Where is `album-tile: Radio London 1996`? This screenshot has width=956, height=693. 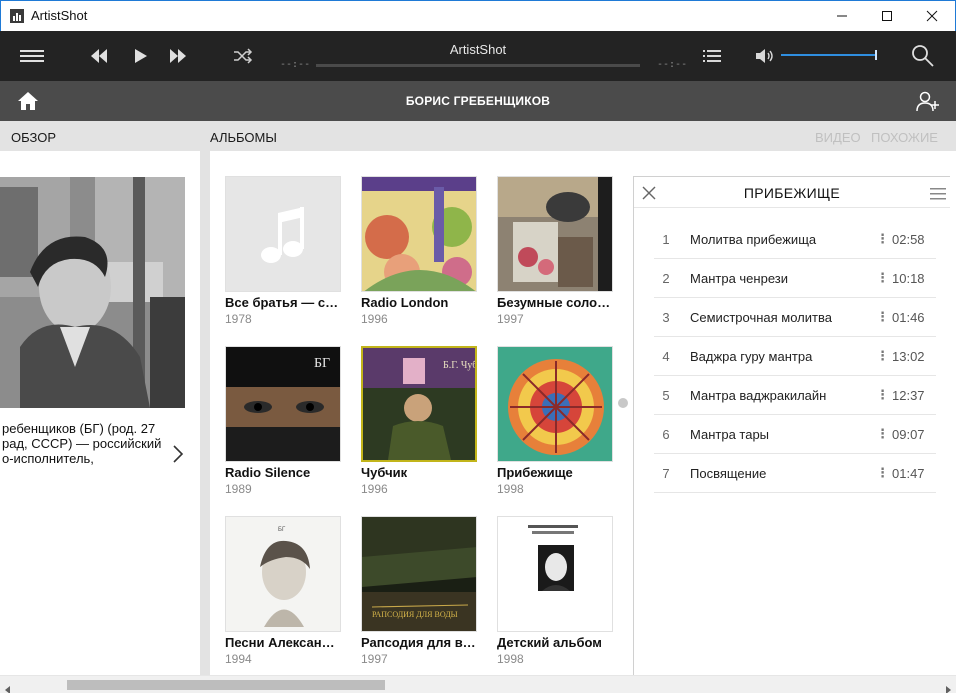
album-tile: Radio London 1996 is located at coordinates (419, 251).